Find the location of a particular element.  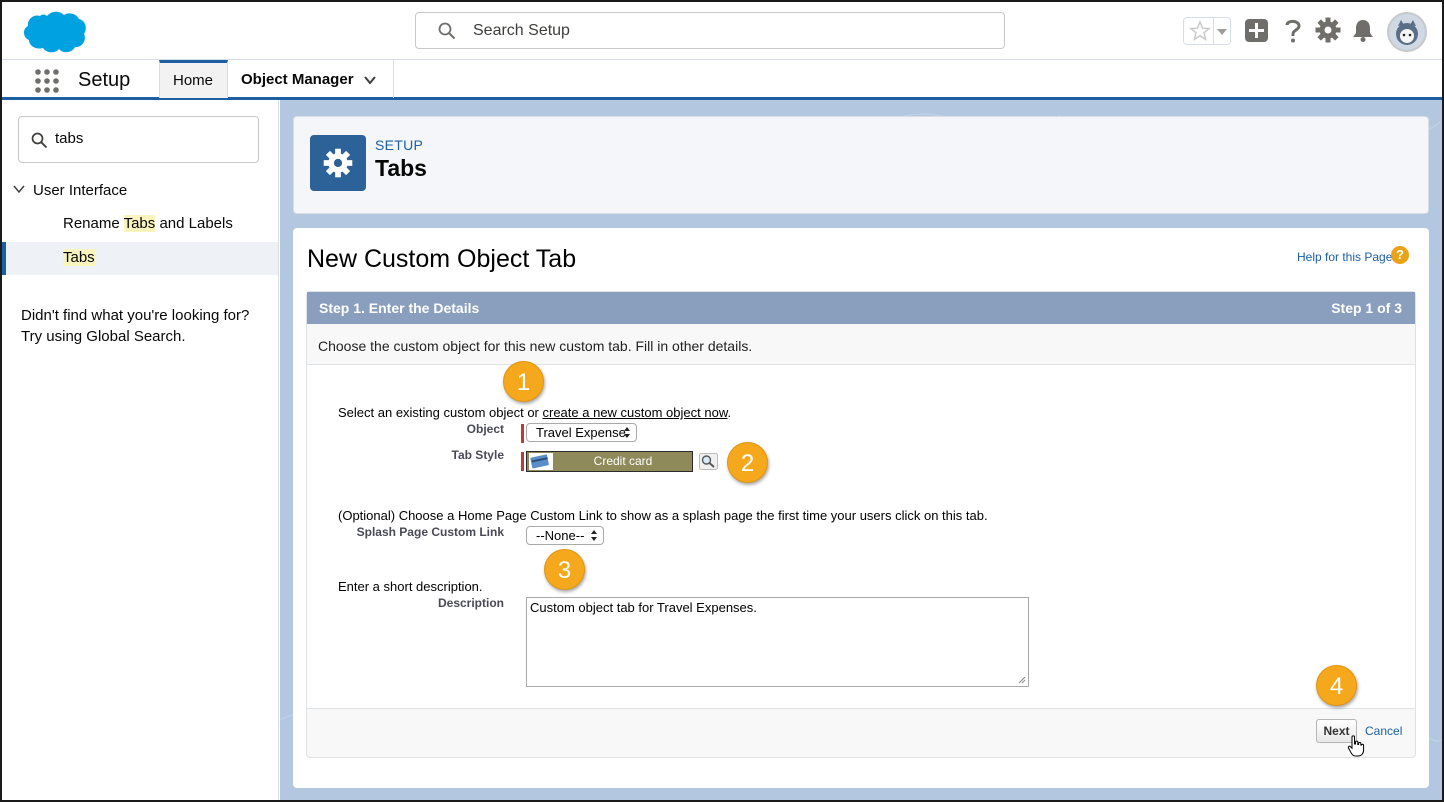

sidebar-item-label: Rename Tabs and Labels is located at coordinates (148, 223).